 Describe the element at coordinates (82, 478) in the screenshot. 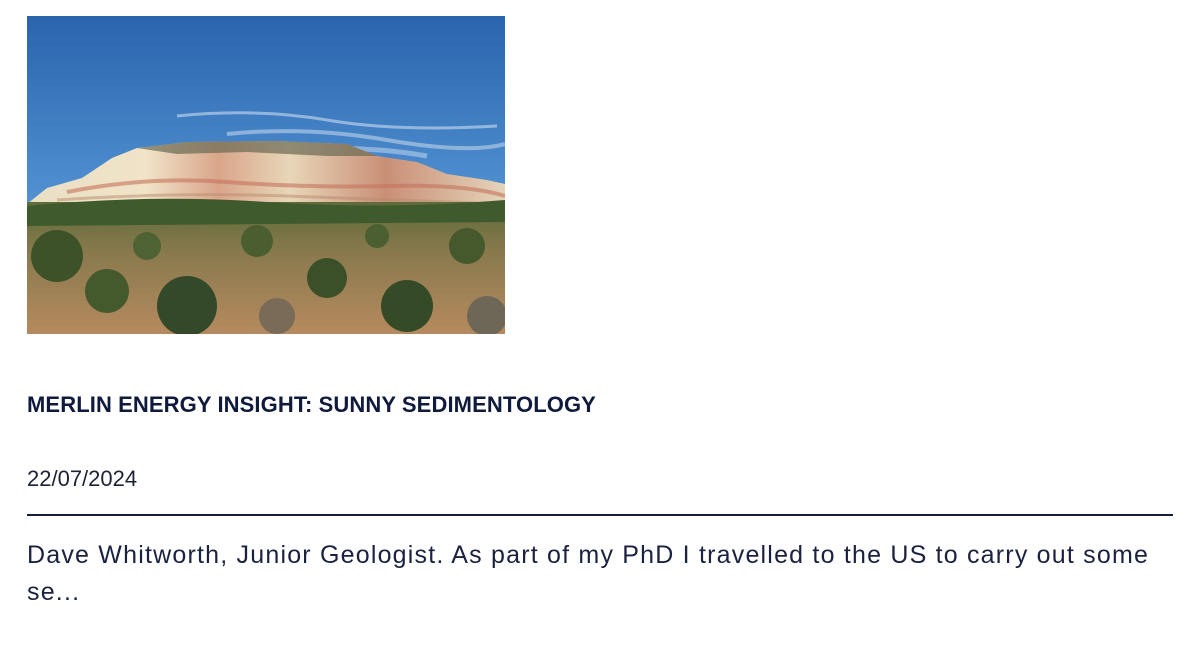

I see `article-date: 22/07/2024` at that location.